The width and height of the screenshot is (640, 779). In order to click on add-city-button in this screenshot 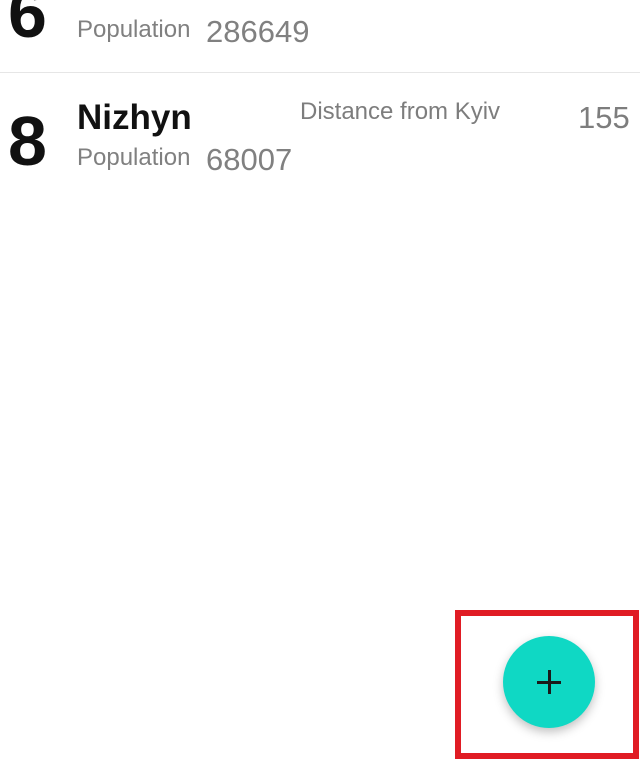, I will do `click(549, 682)`.